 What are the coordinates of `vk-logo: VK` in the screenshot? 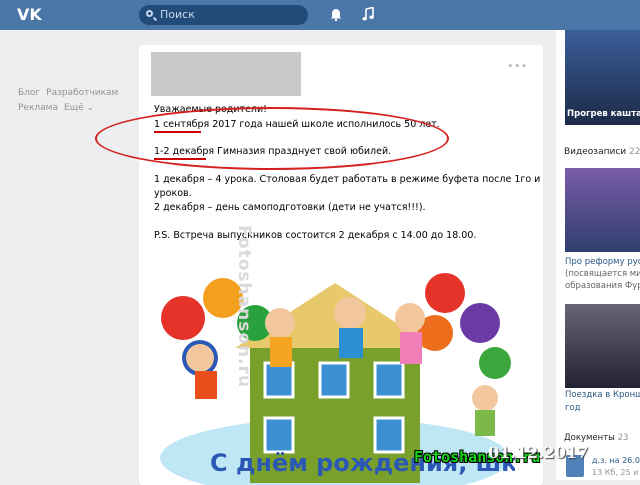 It's located at (30, 15).